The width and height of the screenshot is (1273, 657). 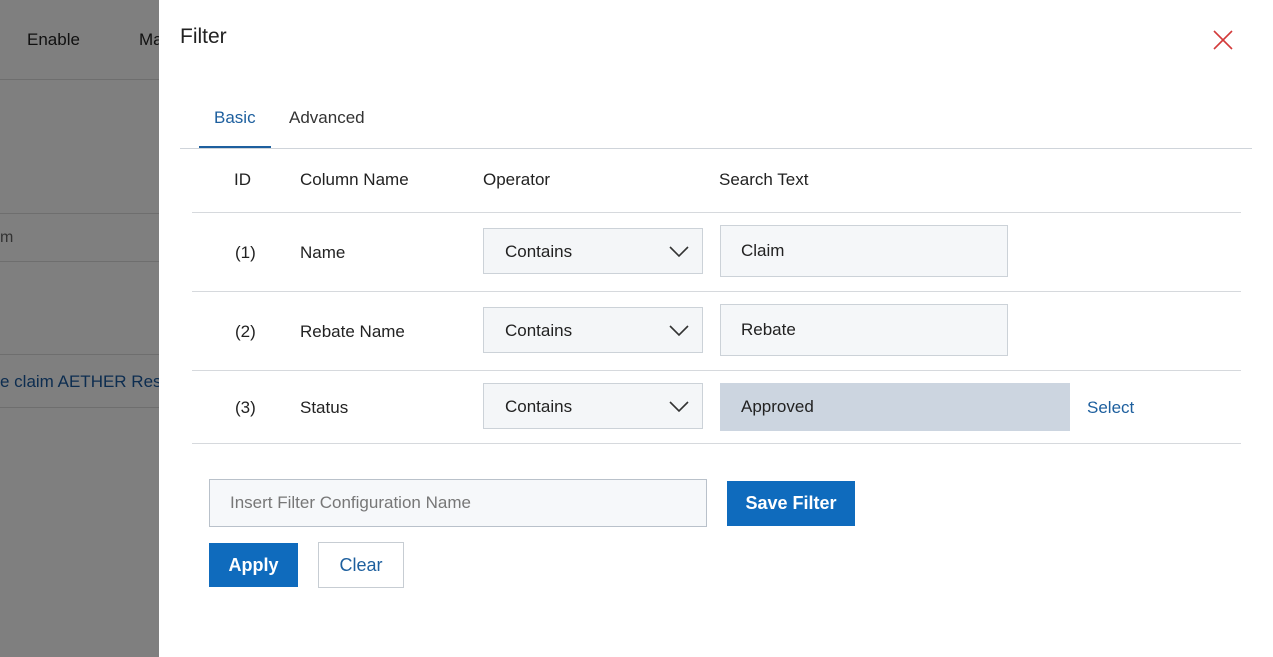 I want to click on filter-tabs: Basic Advanced, so click(x=716, y=124).